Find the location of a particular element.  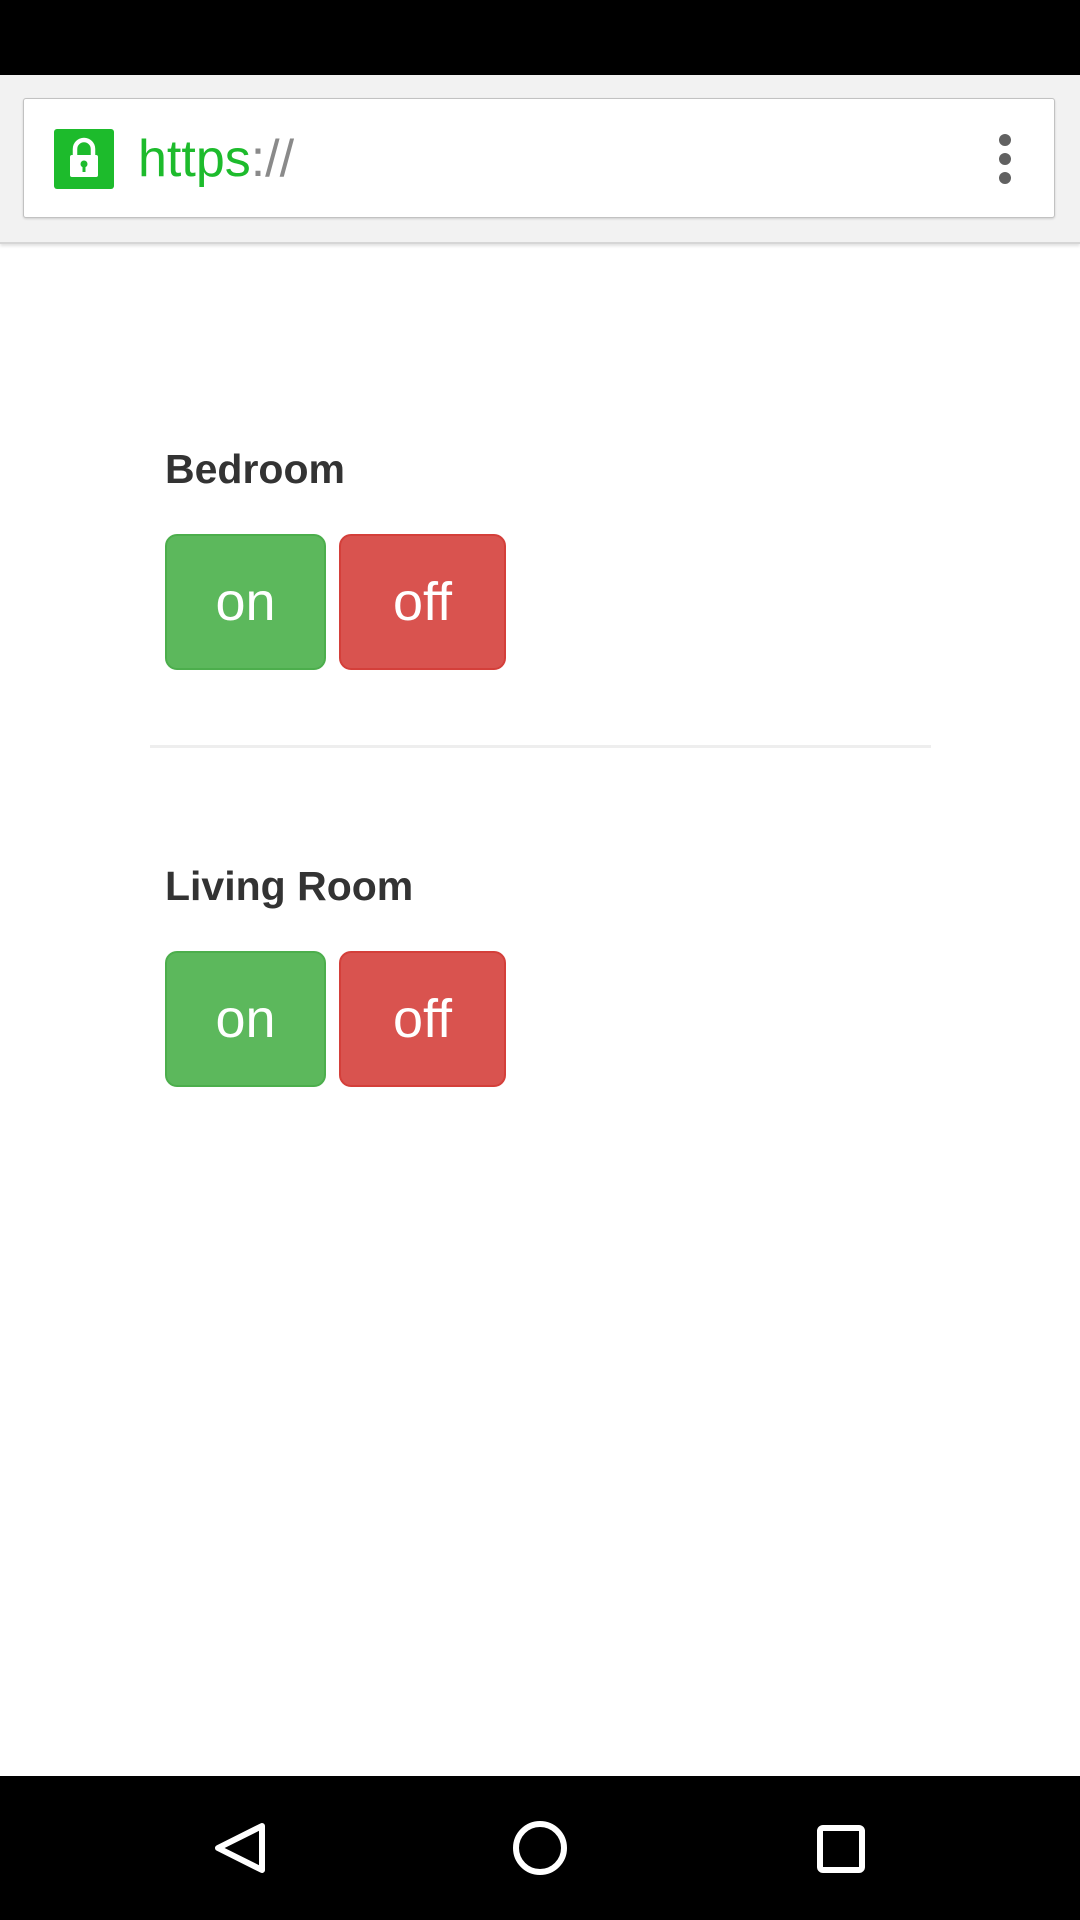

vertical-dots-icon is located at coordinates (1005, 159).